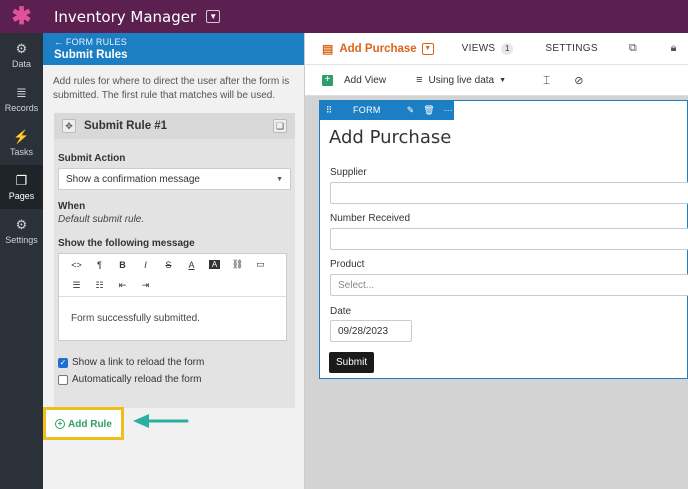  I want to click on move-icon: ✥, so click(69, 126).